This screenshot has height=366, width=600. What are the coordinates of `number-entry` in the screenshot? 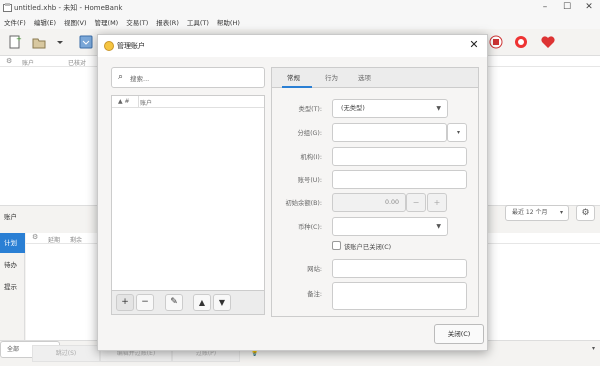 It's located at (399, 179).